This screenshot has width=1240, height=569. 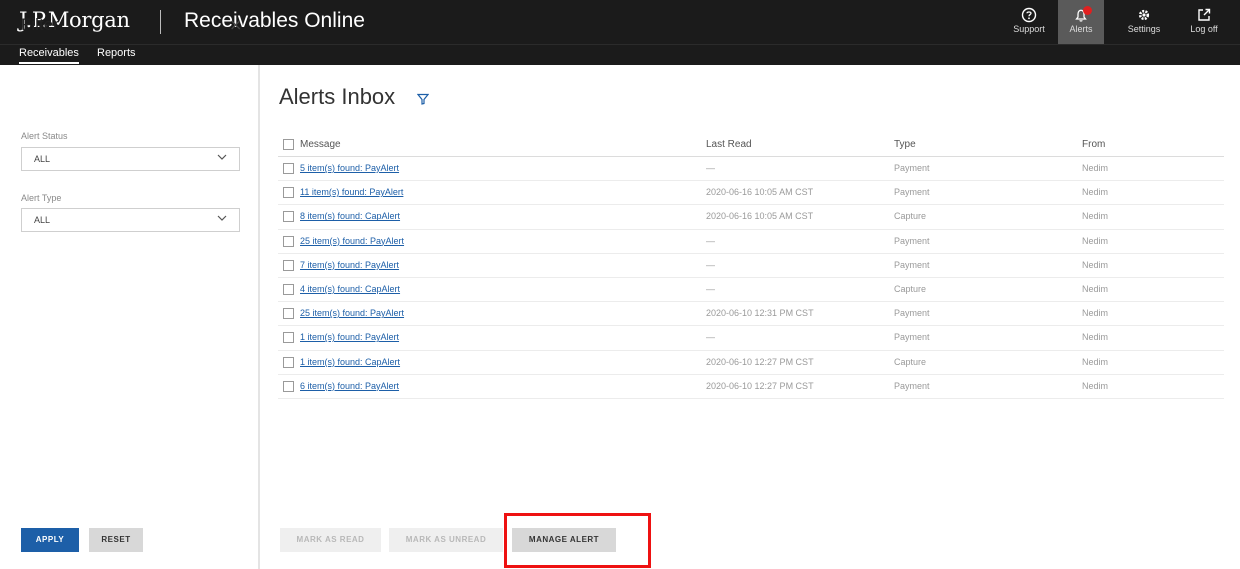 I want to click on settings-label: Settings, so click(x=1144, y=29).